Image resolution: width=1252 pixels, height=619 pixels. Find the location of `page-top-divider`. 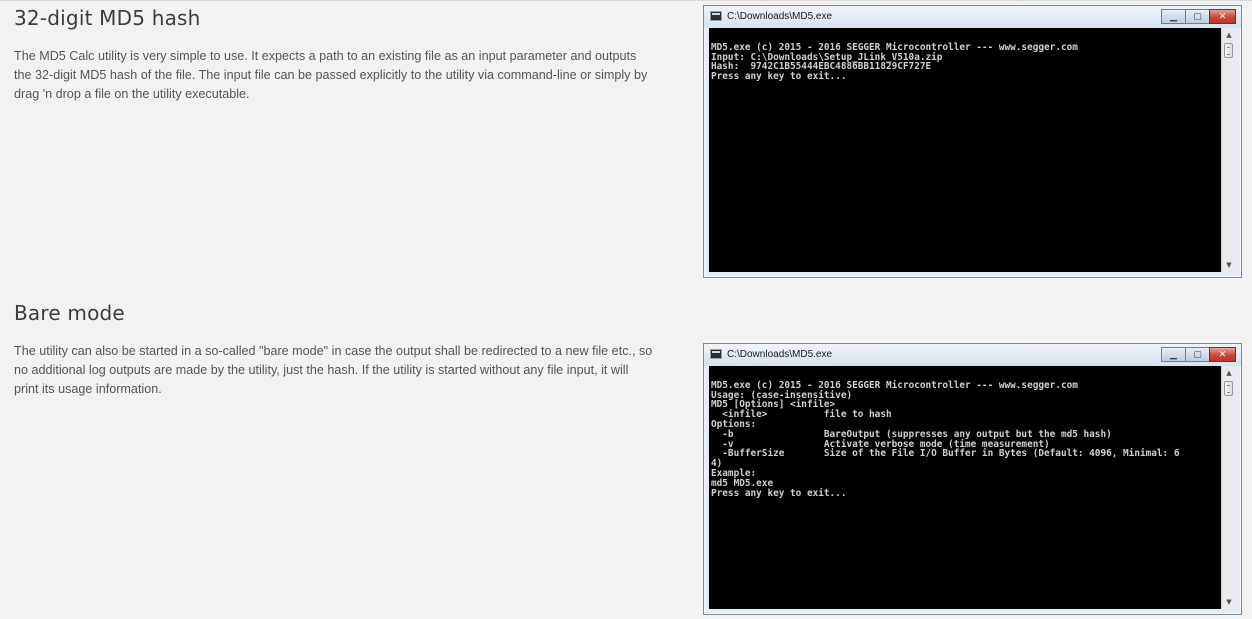

page-top-divider is located at coordinates (626, 0).